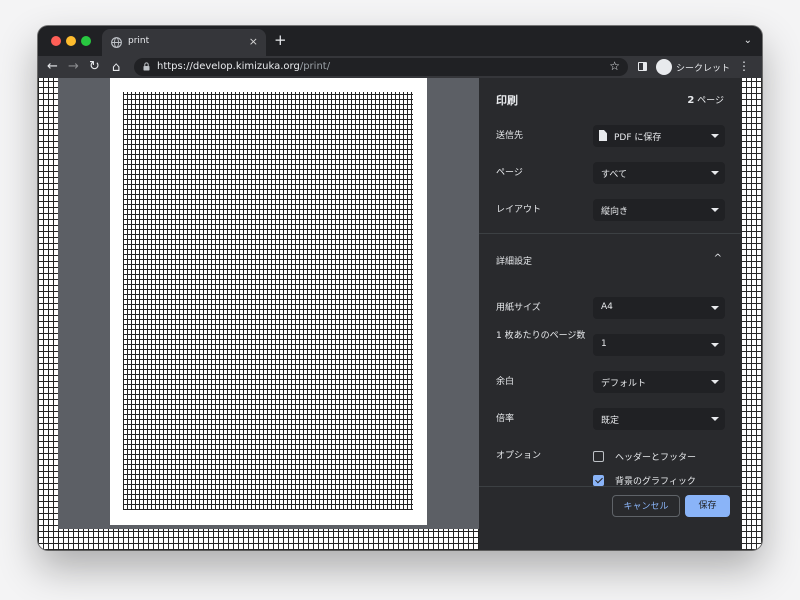  Describe the element at coordinates (659, 210) in the screenshot. I see `layout-select: 縦向き` at that location.